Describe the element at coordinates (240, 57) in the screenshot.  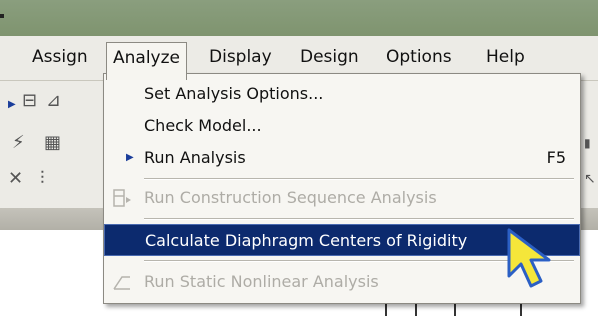
I see `menu-display: Display` at that location.